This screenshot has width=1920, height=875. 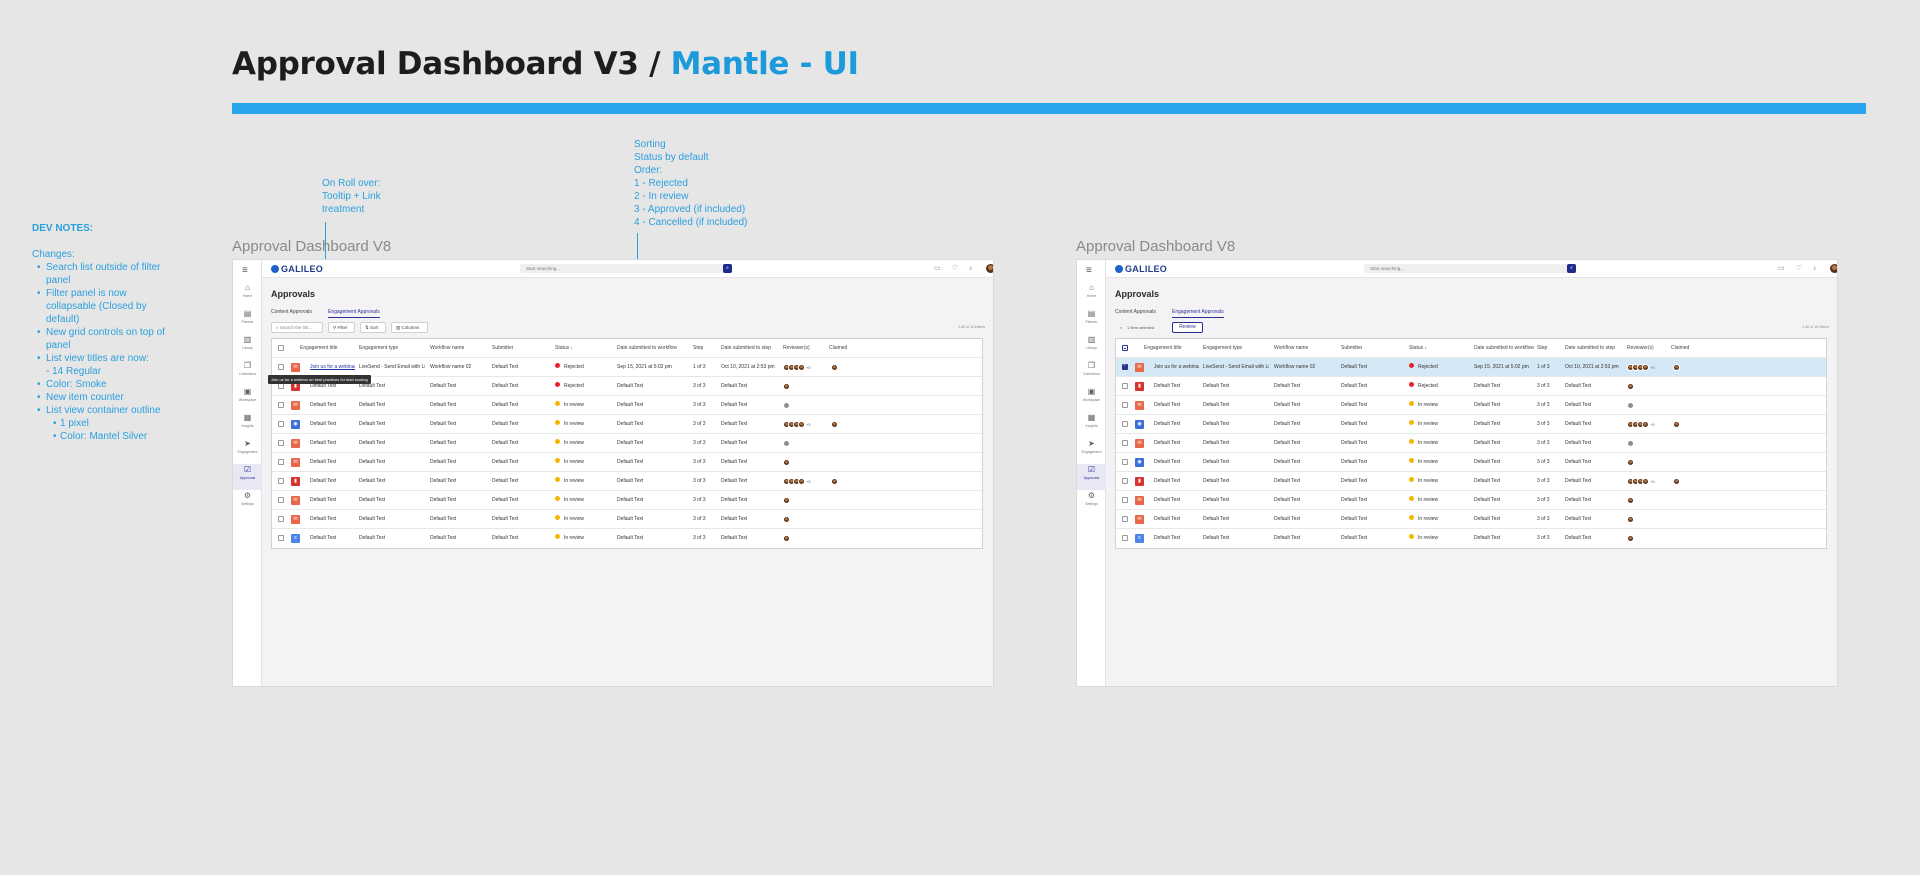 What do you see at coordinates (245, 271) in the screenshot?
I see `hamburger-menu-icon: ≡` at bounding box center [245, 271].